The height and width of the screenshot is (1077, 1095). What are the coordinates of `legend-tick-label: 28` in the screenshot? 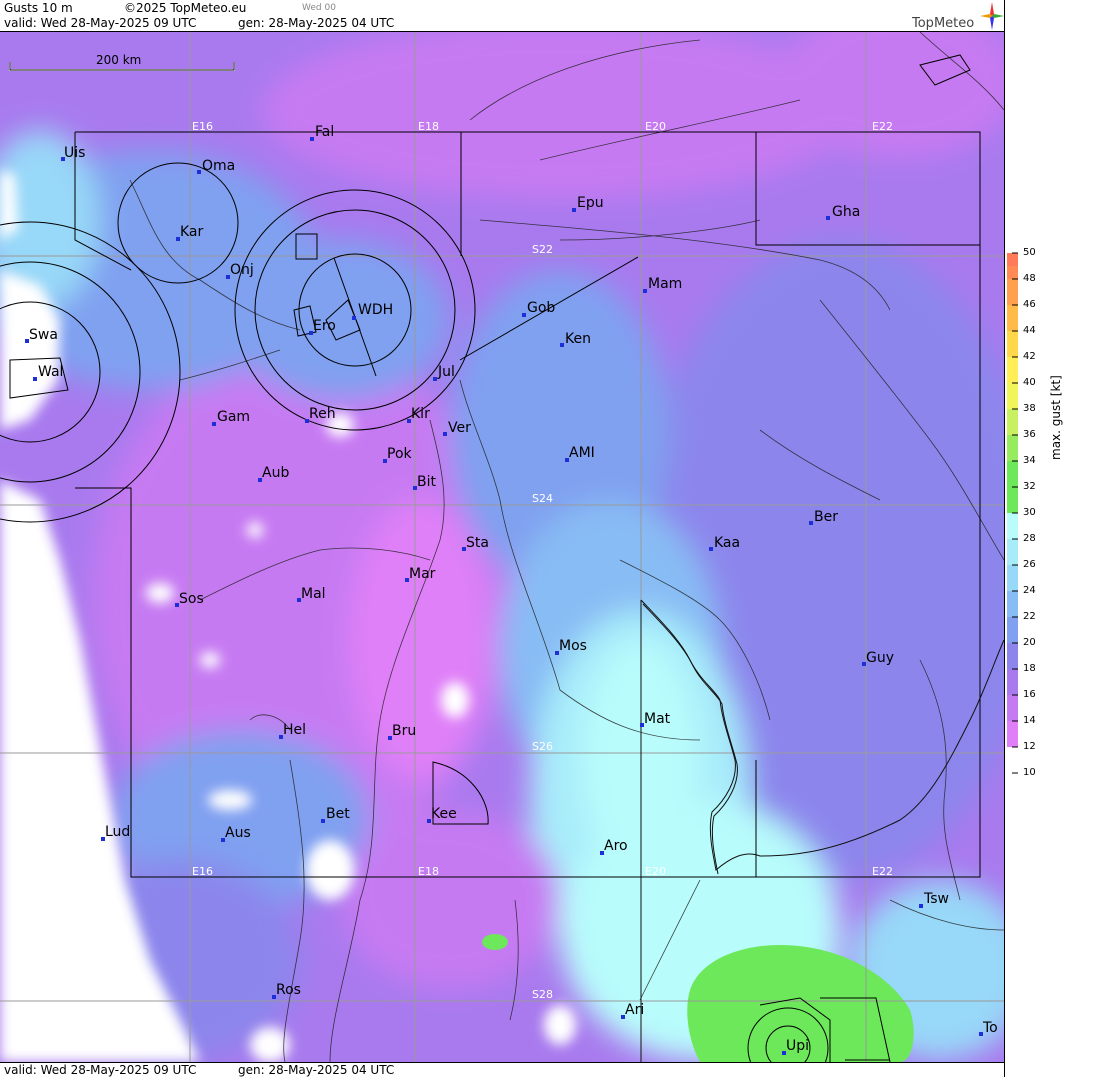 It's located at (1029, 538).